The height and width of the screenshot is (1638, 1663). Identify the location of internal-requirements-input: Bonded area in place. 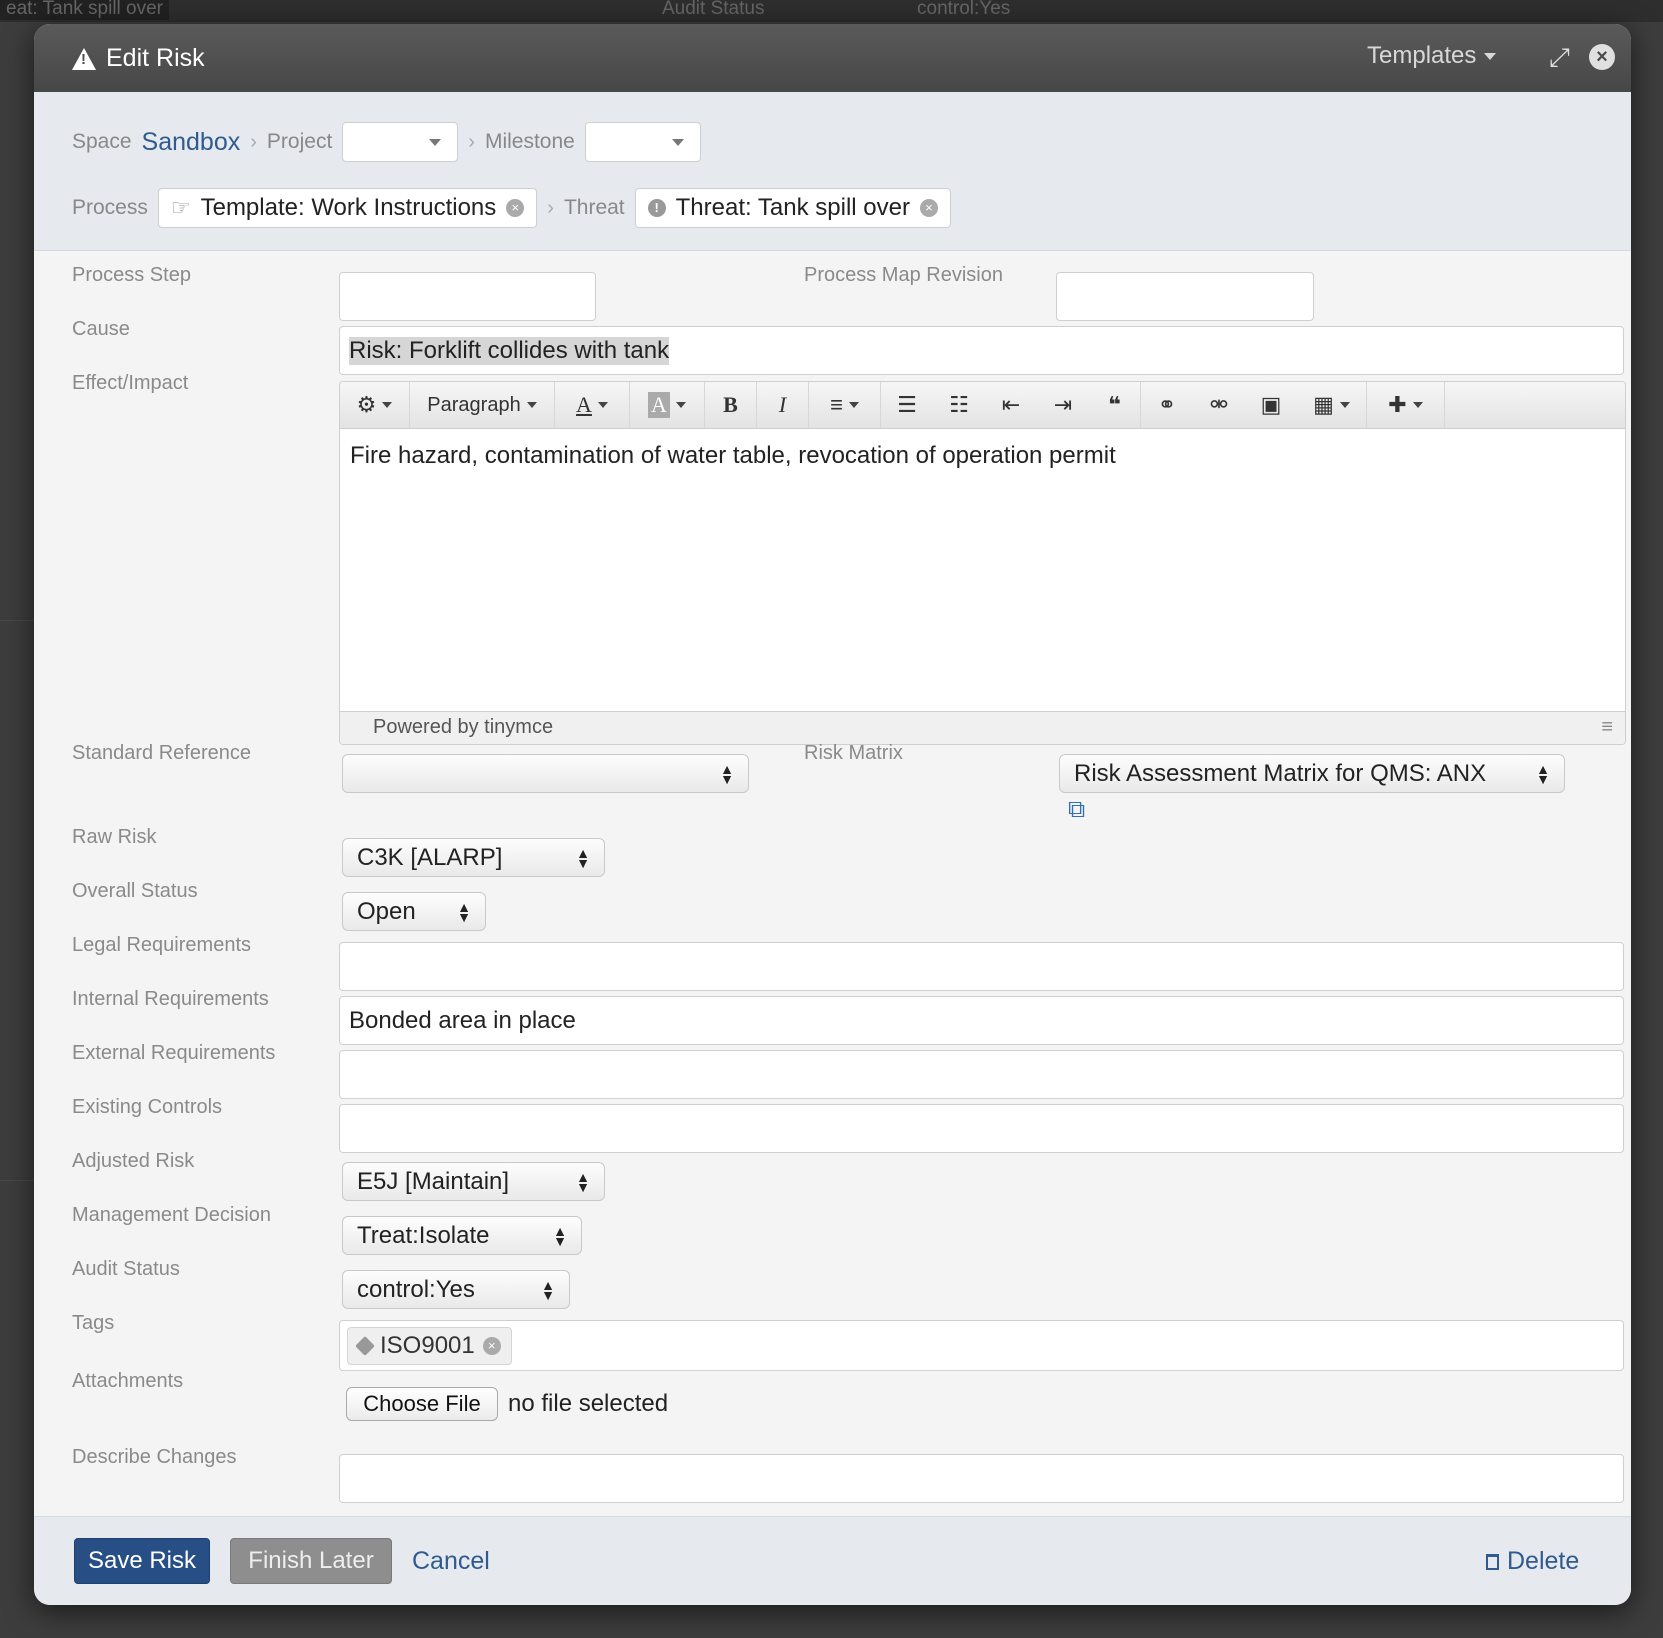
(981, 1020).